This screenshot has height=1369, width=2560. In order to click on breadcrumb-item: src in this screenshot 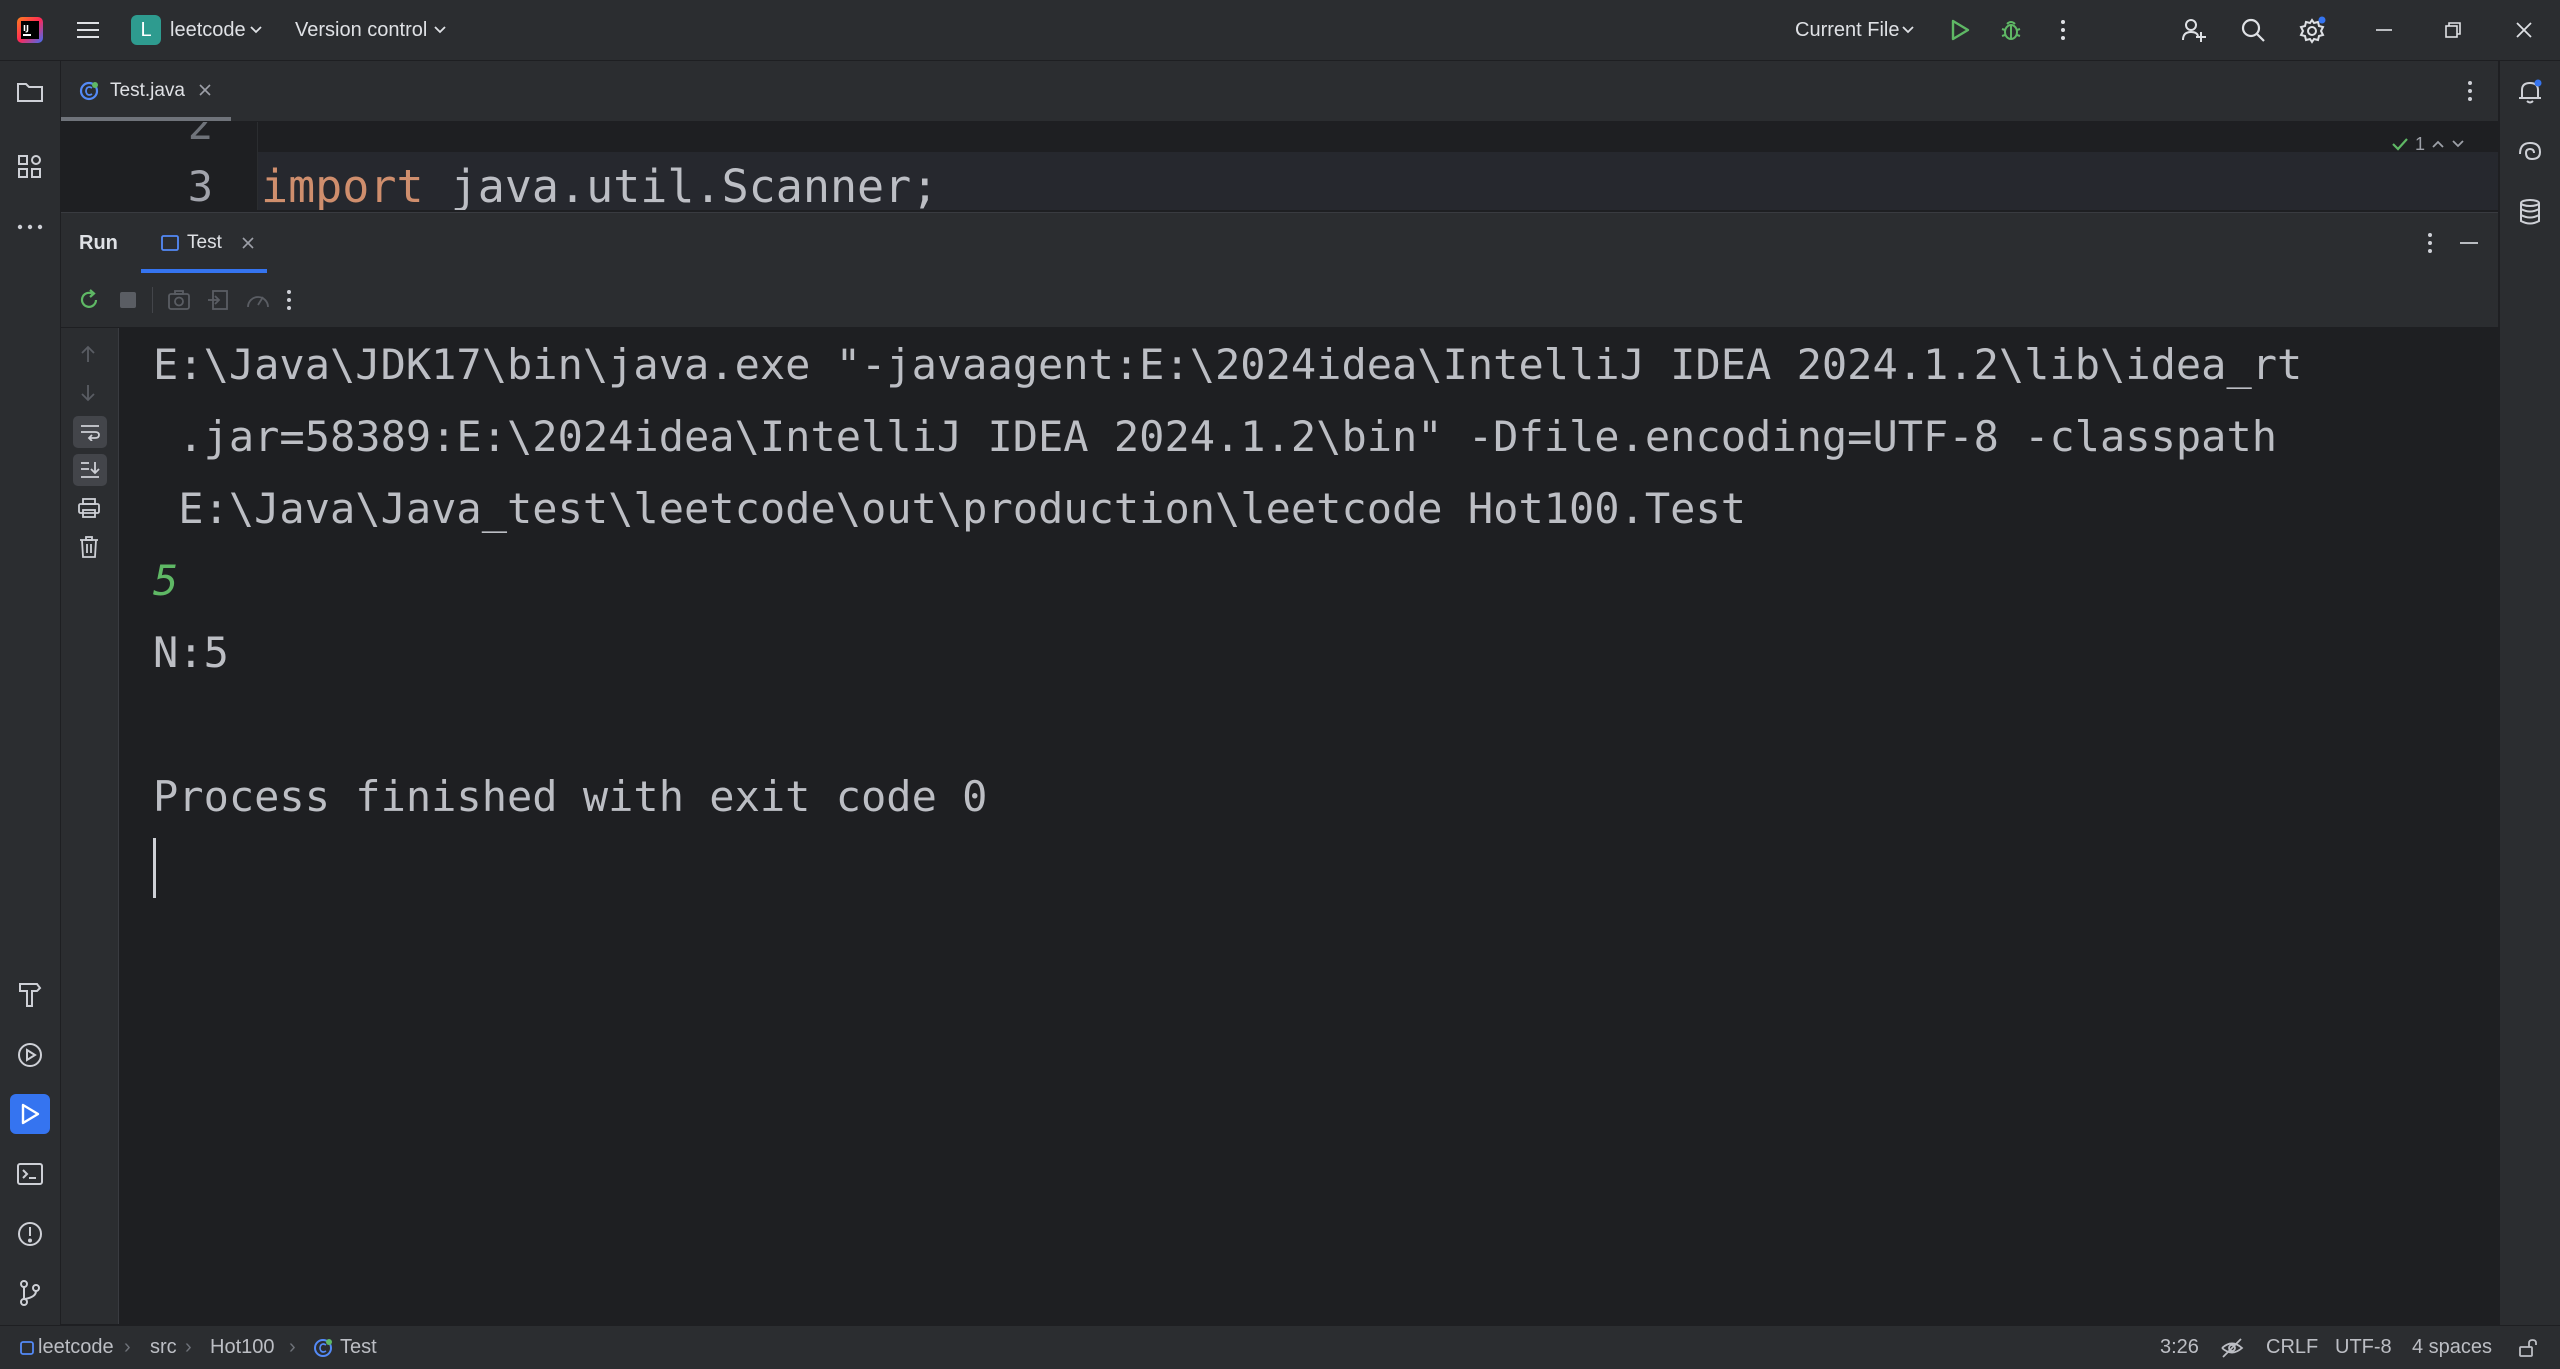, I will do `click(163, 1347)`.